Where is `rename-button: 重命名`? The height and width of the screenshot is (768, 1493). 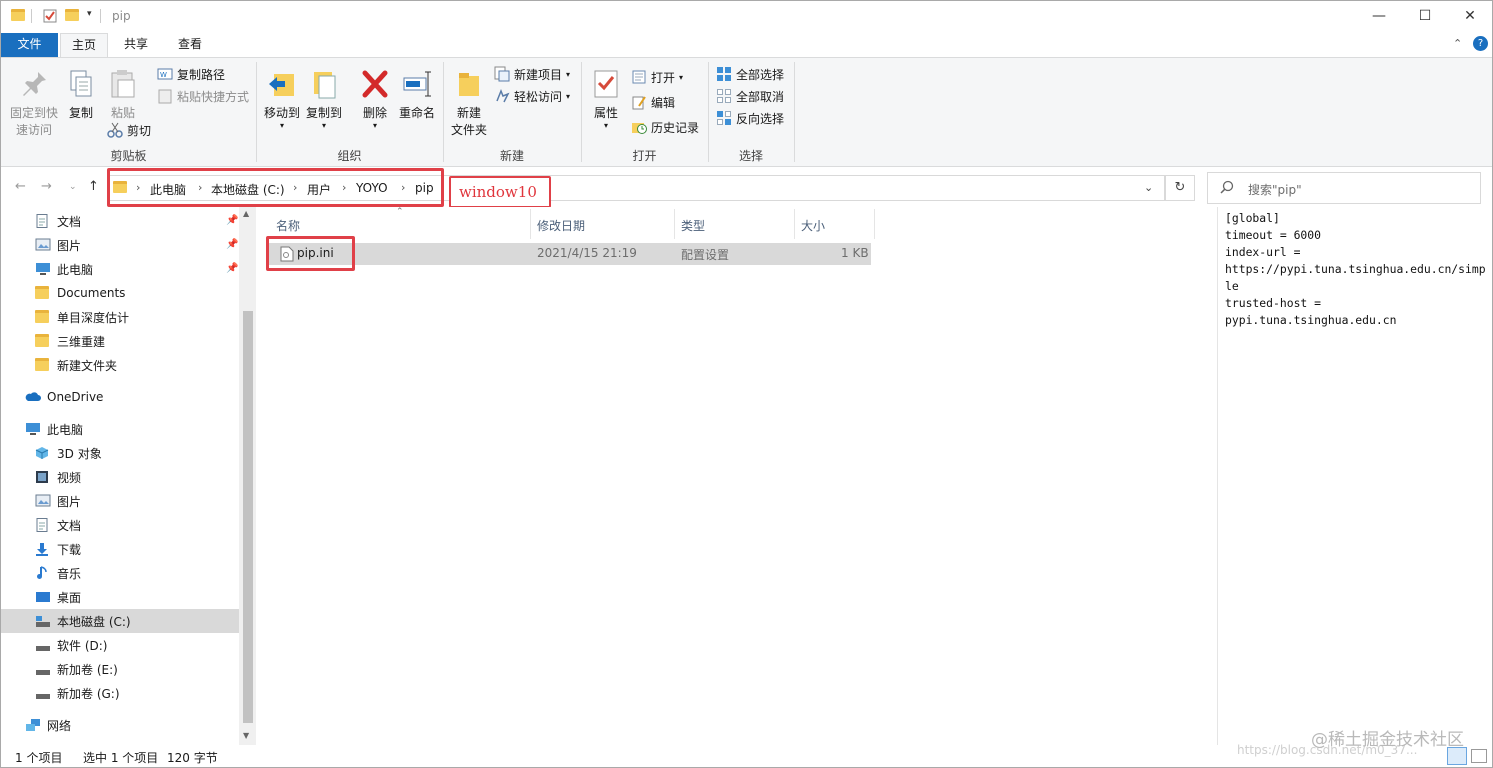
rename-button: 重命名 is located at coordinates (417, 94).